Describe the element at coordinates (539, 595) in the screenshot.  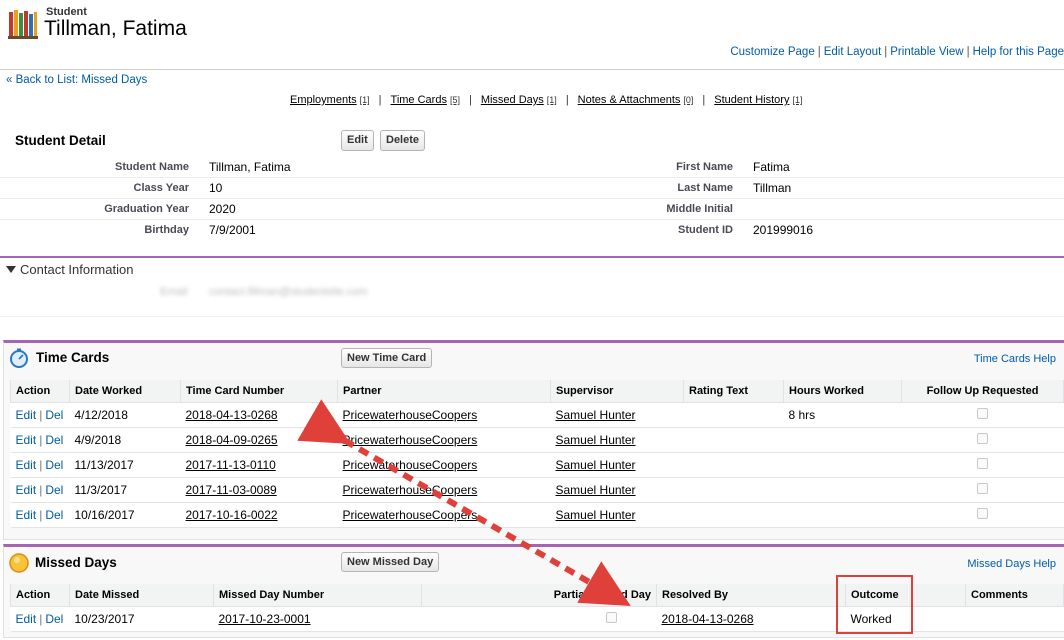
I see `column-header: Partial Missed Day` at that location.